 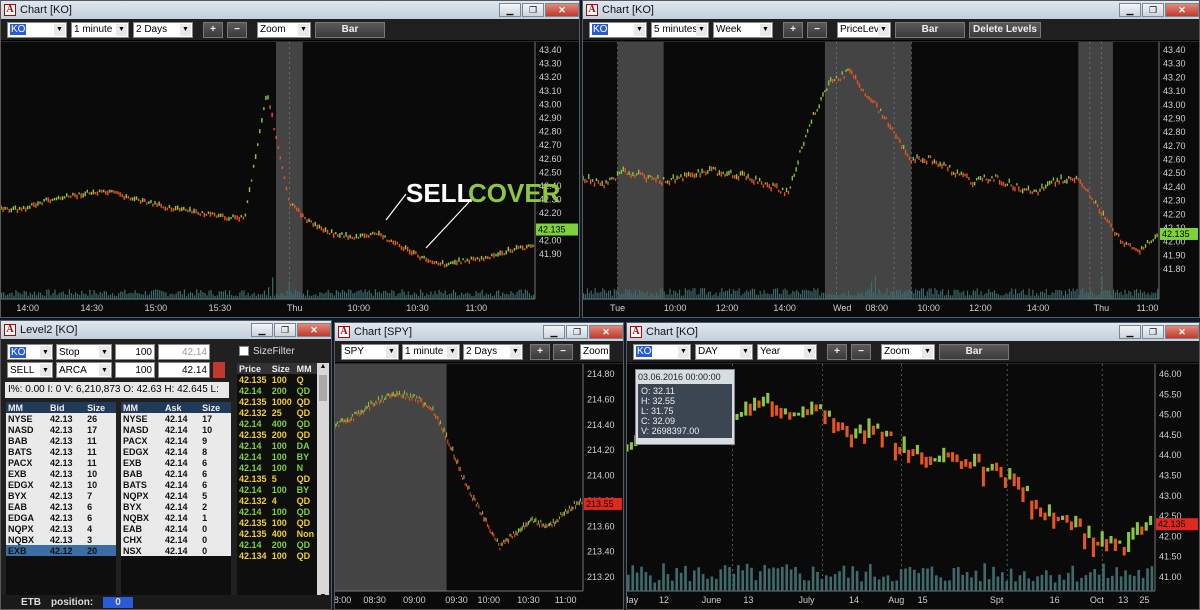 What do you see at coordinates (277, 412) in the screenshot?
I see `table-row: 42.132 25 QD` at bounding box center [277, 412].